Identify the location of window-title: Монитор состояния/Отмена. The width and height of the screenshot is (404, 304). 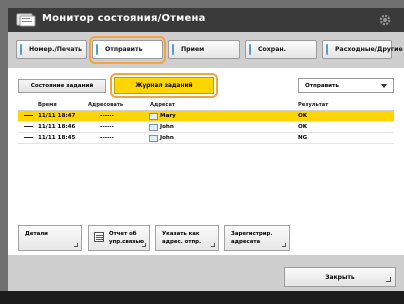
(124, 18).